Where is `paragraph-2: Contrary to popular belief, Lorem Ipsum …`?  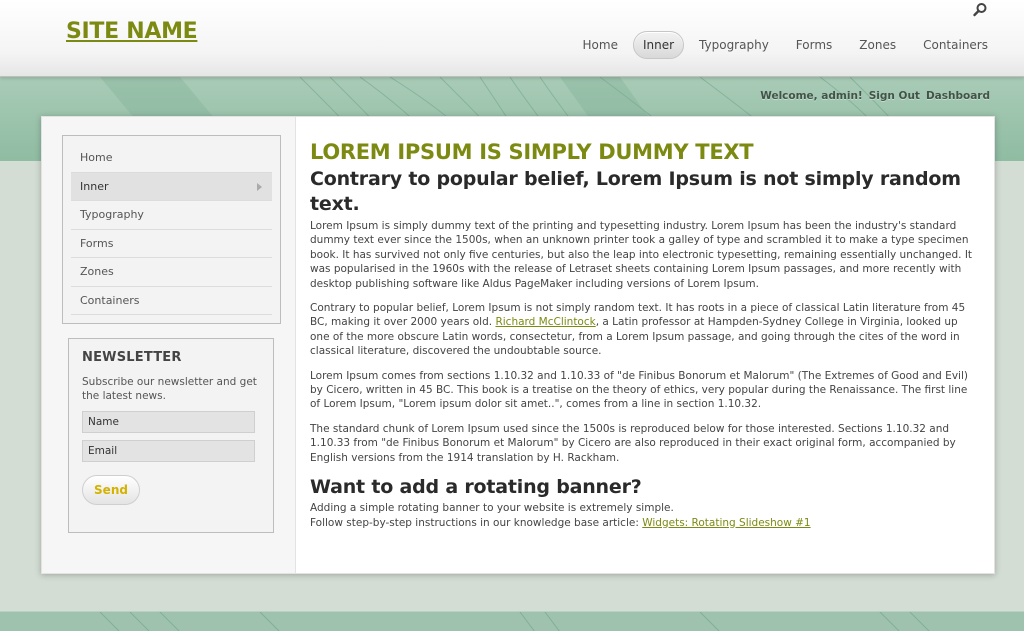
paragraph-2: Contrary to popular belief, Lorem Ipsum … is located at coordinates (645, 330).